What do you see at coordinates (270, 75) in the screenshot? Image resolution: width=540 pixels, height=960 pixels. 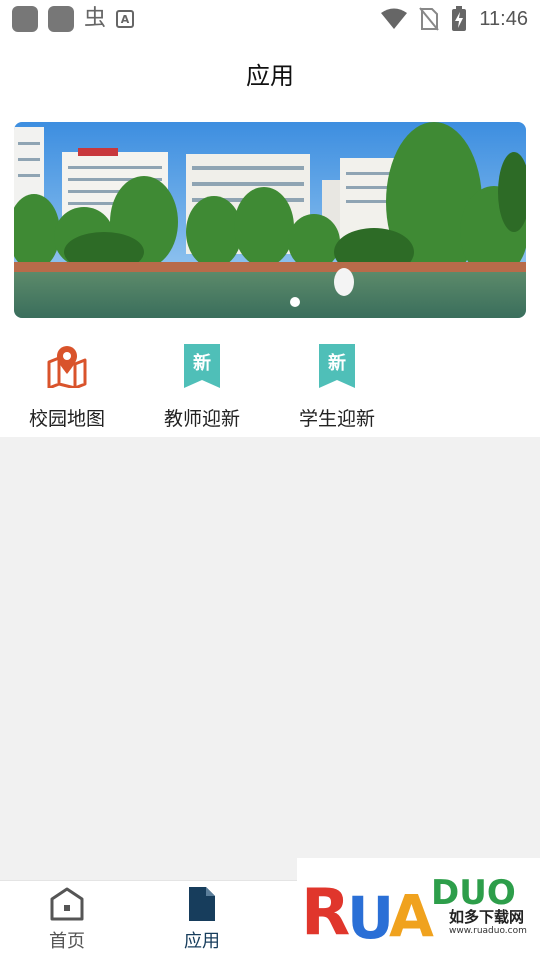 I see `page-title: 应用` at bounding box center [270, 75].